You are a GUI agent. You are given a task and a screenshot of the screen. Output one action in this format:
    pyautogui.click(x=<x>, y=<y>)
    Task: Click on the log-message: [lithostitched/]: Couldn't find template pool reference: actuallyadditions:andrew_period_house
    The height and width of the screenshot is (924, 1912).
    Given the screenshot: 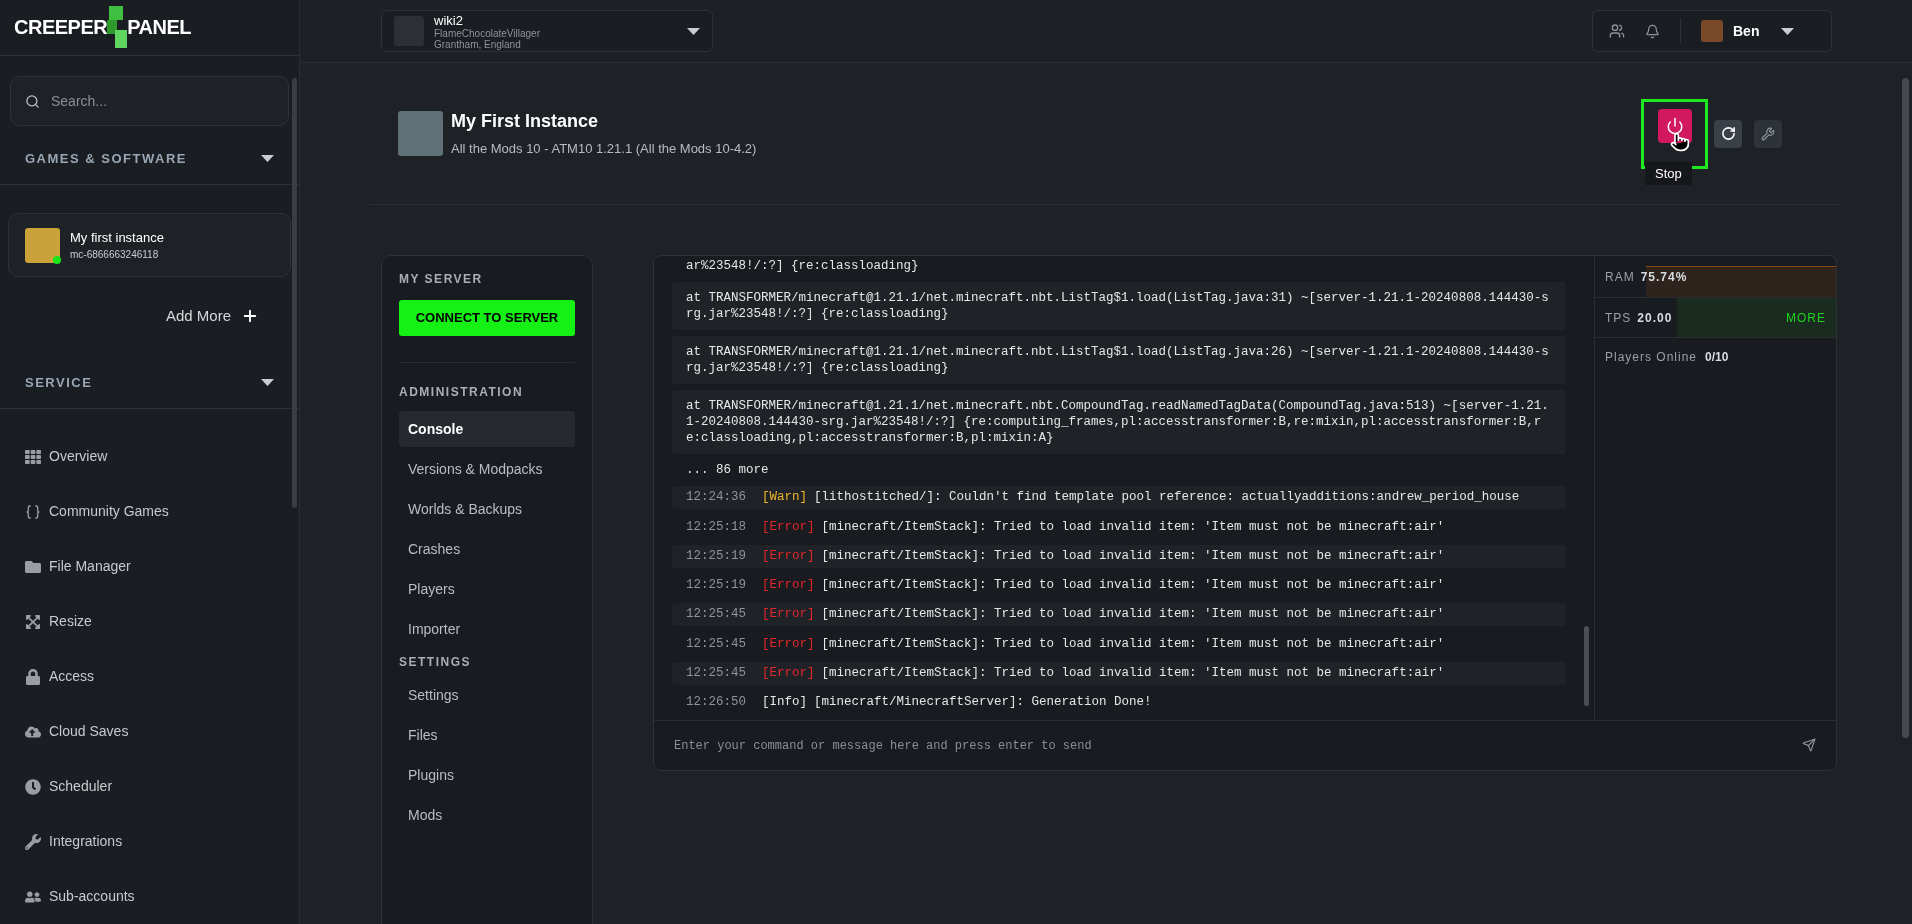 What is the action you would take?
    pyautogui.click(x=1167, y=498)
    